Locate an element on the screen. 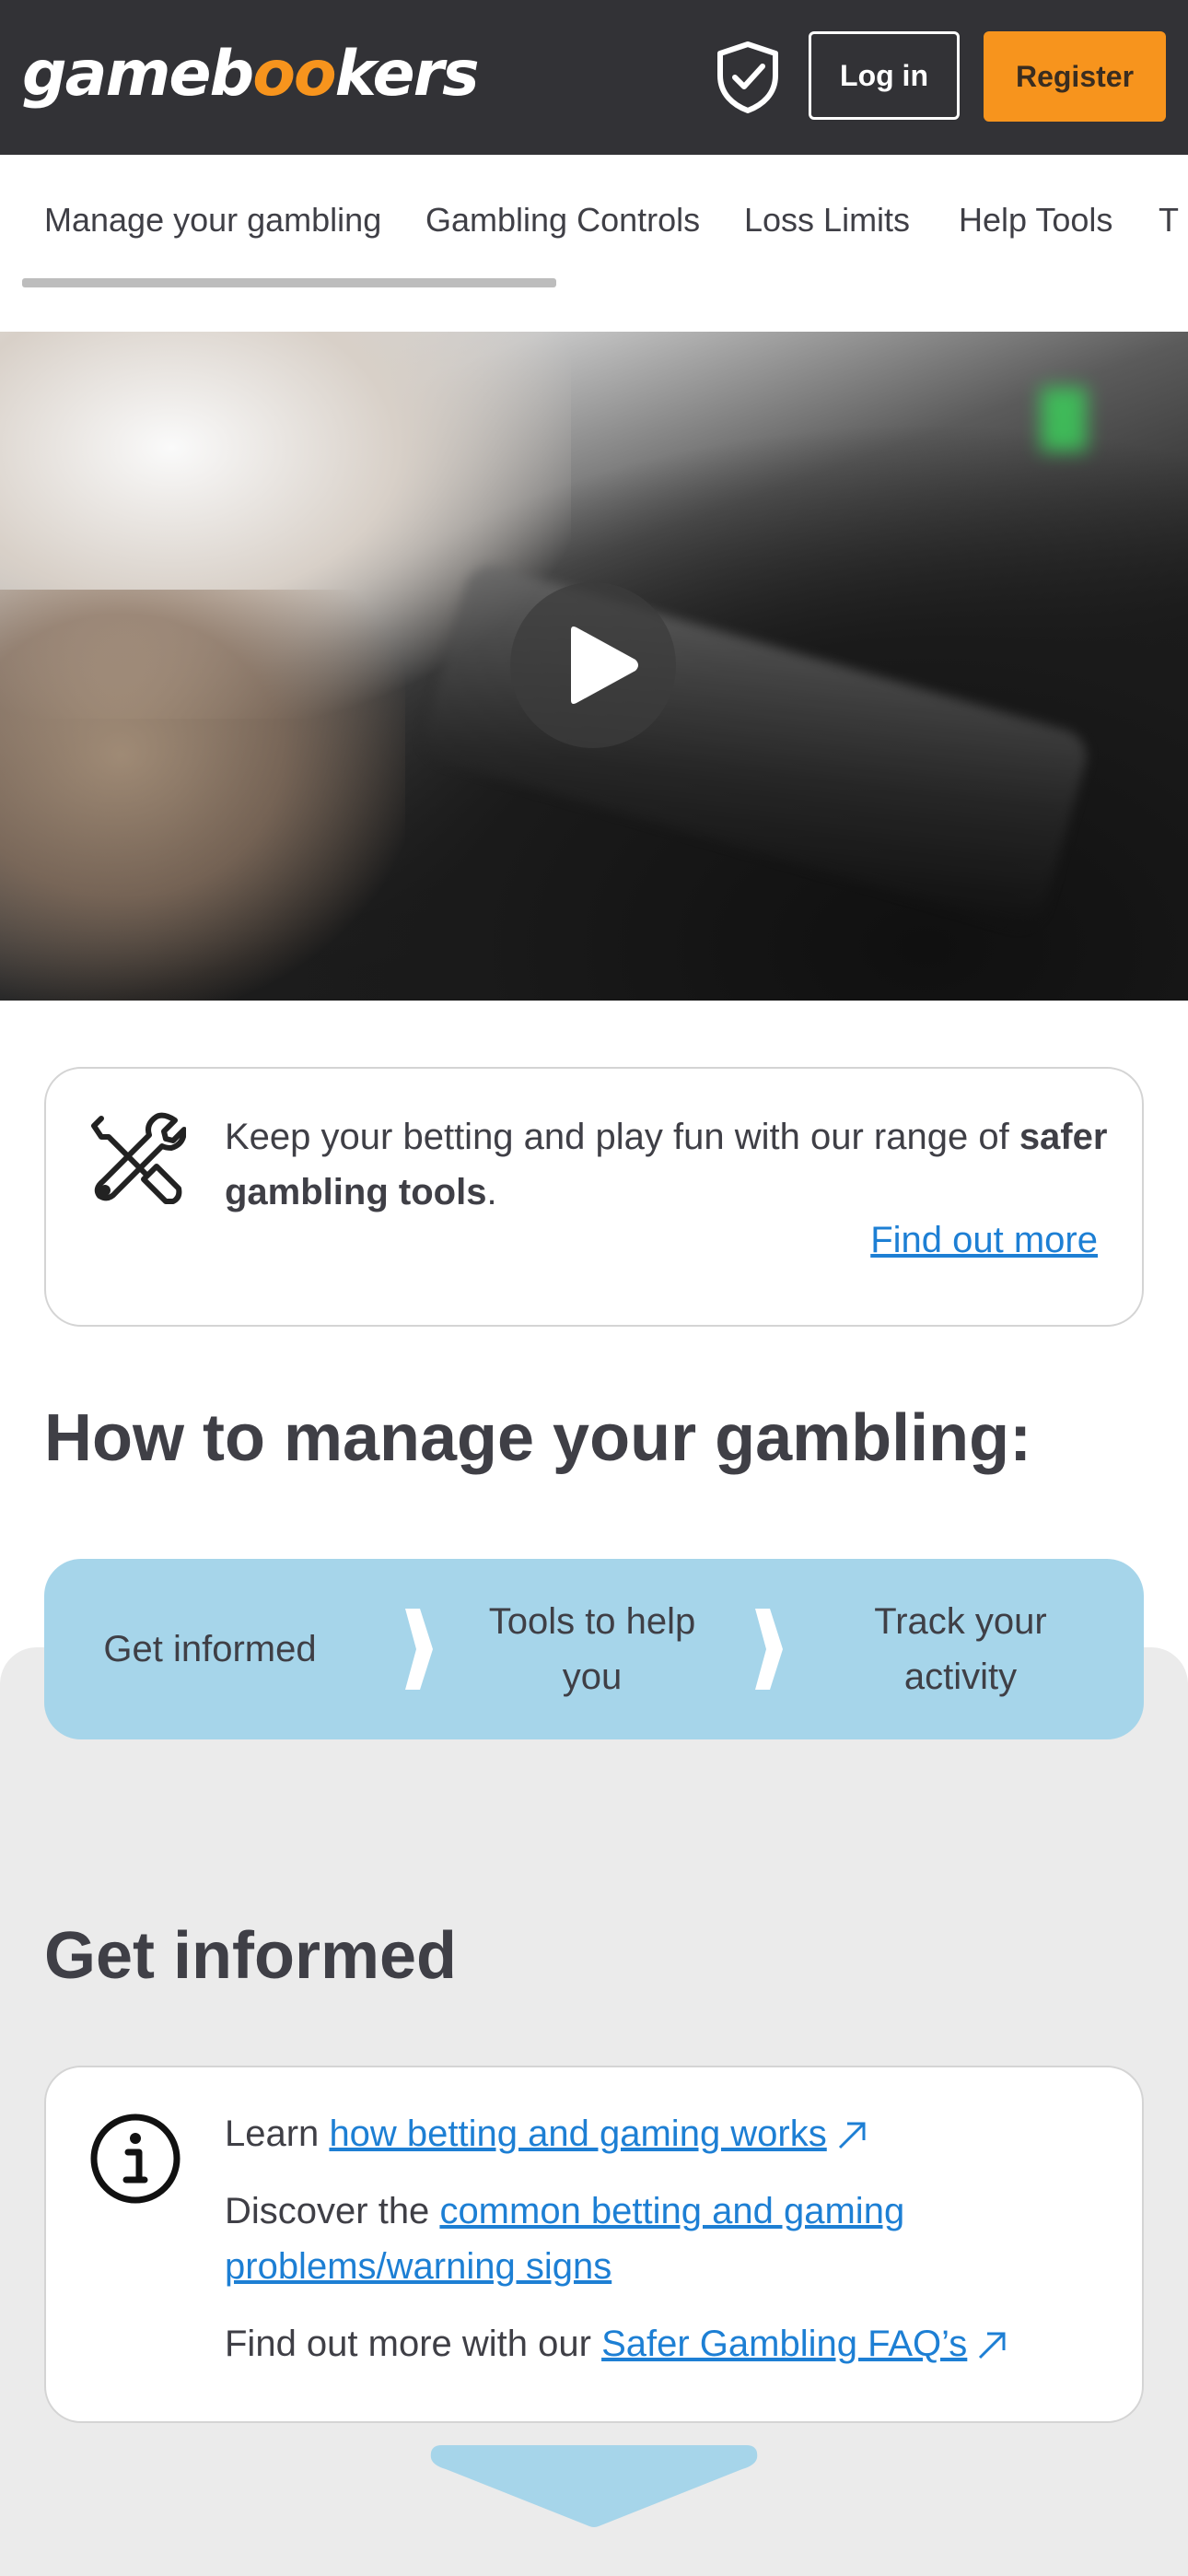 The height and width of the screenshot is (2576, 1188). tab-gambling-controls: Gambling Controls is located at coordinates (562, 220).